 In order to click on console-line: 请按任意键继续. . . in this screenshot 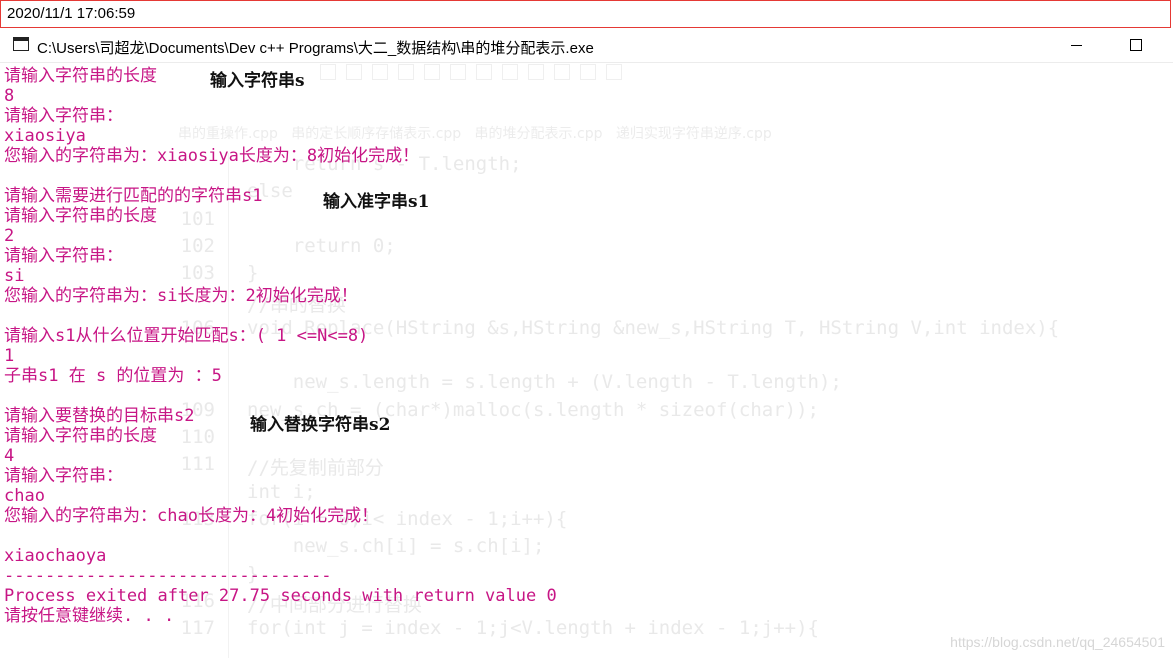, I will do `click(89, 616)`.